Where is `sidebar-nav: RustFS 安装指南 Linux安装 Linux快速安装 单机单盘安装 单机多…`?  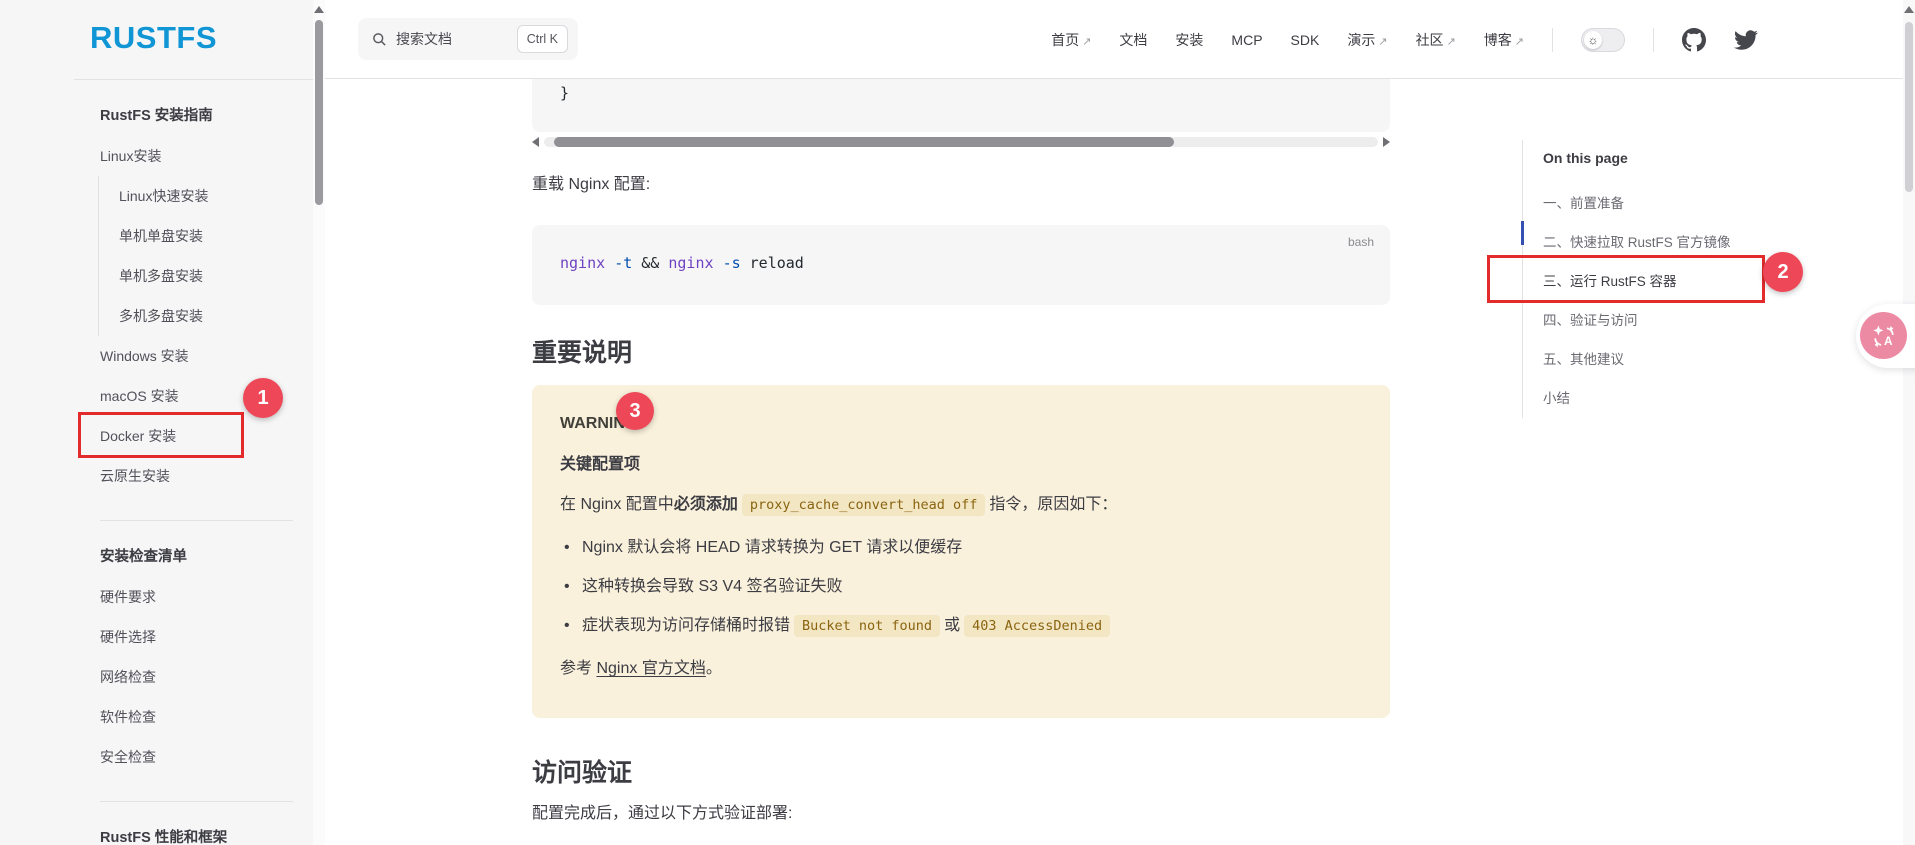
sidebar-nav: RustFS 安装指南 Linux安装 Linux快速安装 单机单盘安装 单机多… is located at coordinates (200, 462).